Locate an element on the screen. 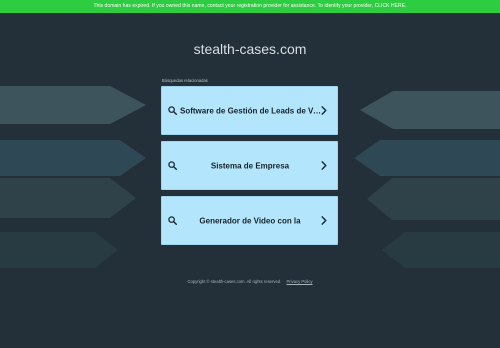 This screenshot has height=348, width=500. related-link-label: Generador de Video con la is located at coordinates (250, 220).